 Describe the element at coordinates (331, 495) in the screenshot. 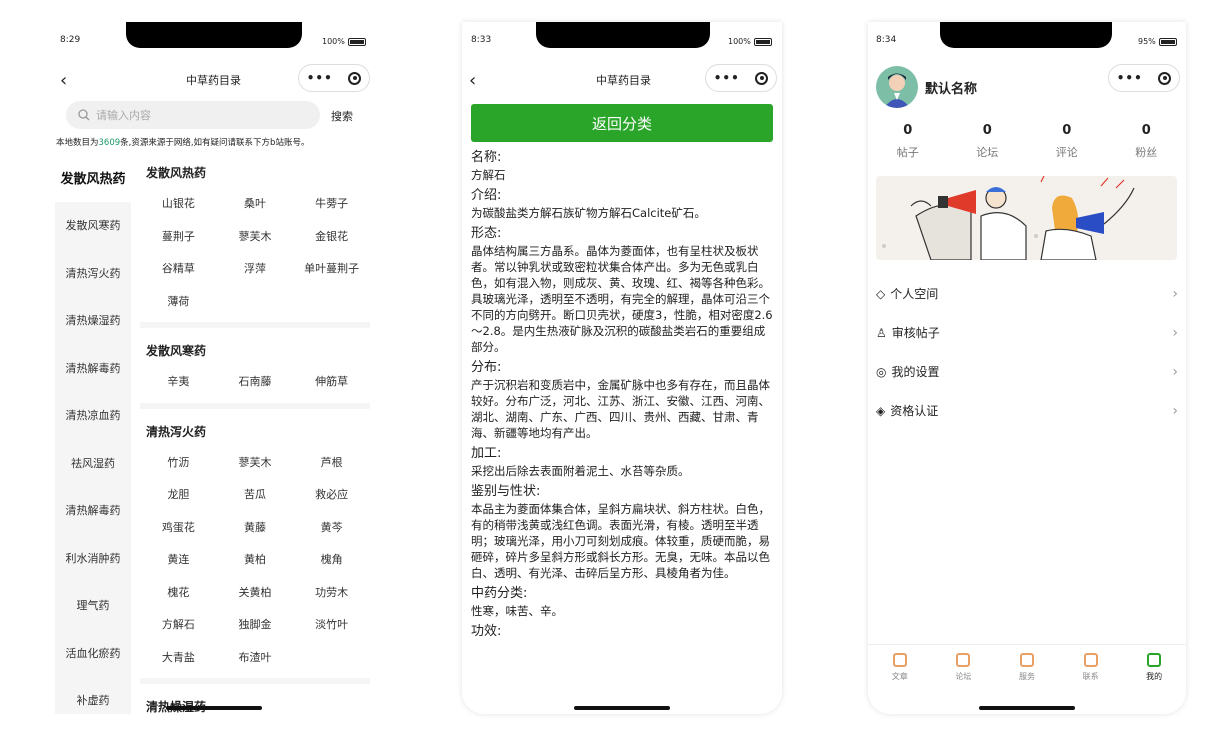

I see `herb-item: 救必应` at that location.